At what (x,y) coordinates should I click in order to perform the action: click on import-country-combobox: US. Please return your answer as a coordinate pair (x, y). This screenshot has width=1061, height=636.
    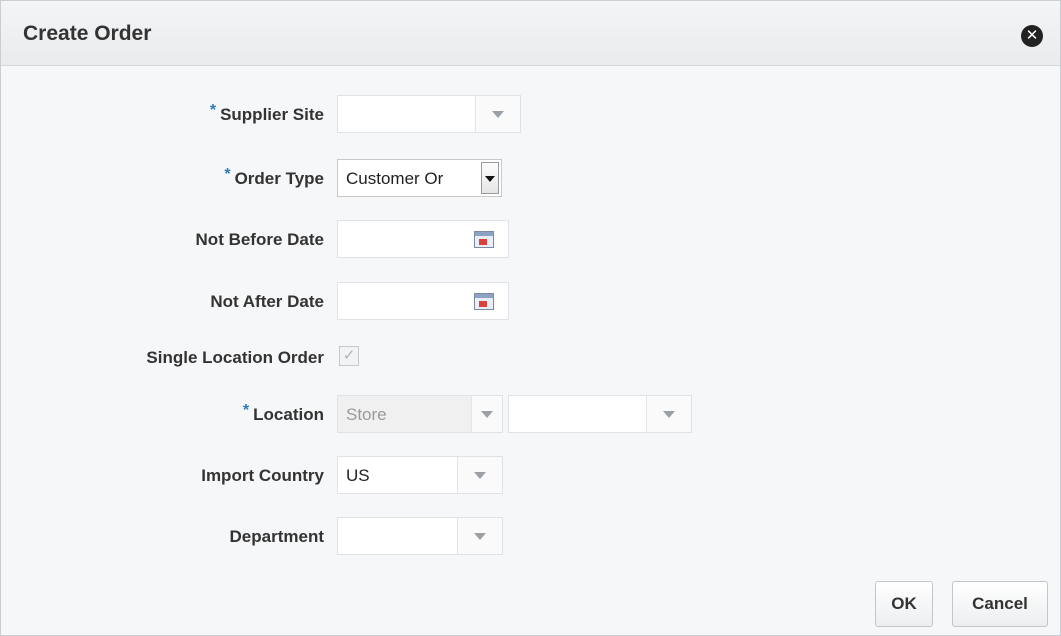
    Looking at the image, I should click on (420, 475).